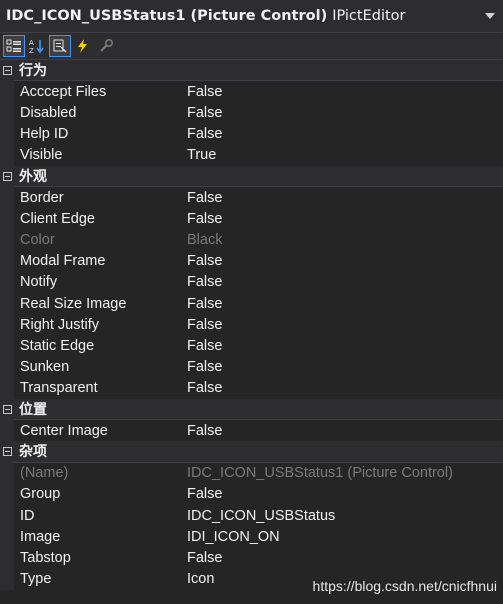  Describe the element at coordinates (251, 218) in the screenshot. I see `property-row: Client Edge False` at that location.